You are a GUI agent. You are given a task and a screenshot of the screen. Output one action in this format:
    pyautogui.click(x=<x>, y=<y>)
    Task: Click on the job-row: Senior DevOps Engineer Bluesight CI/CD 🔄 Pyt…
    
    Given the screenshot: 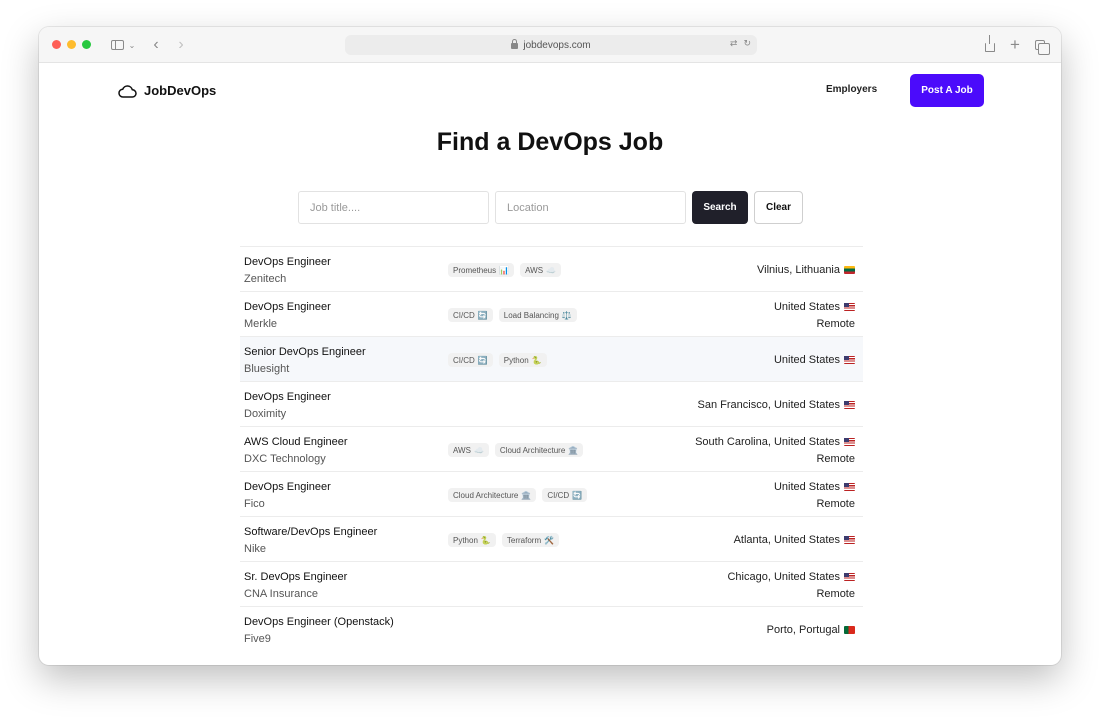 What is the action you would take?
    pyautogui.click(x=551, y=358)
    